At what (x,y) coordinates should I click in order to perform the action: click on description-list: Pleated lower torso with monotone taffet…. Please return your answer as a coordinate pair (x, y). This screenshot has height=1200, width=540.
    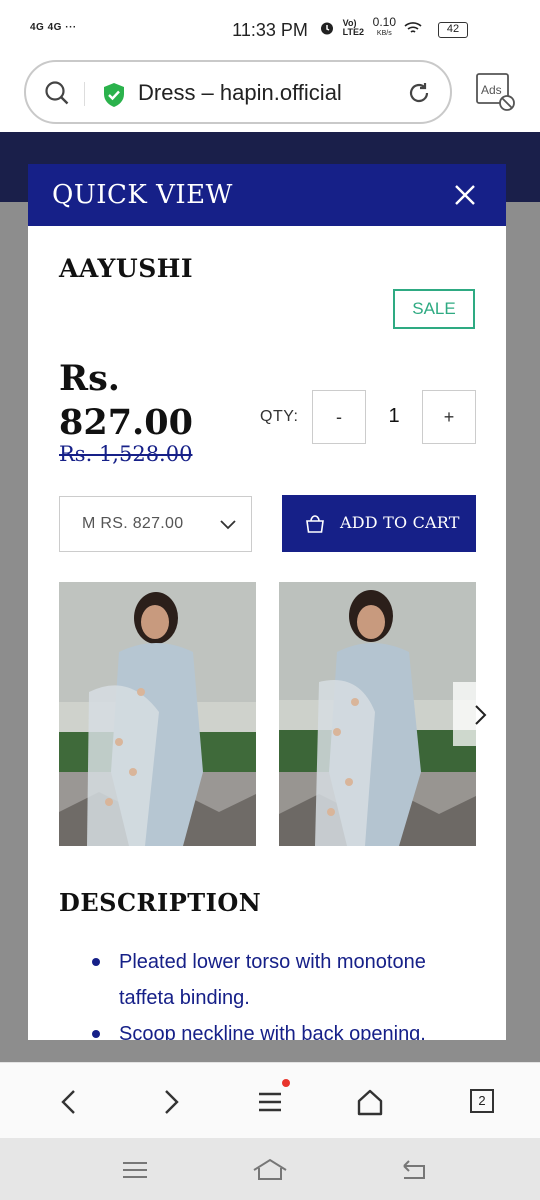
    Looking at the image, I should click on (278, 992).